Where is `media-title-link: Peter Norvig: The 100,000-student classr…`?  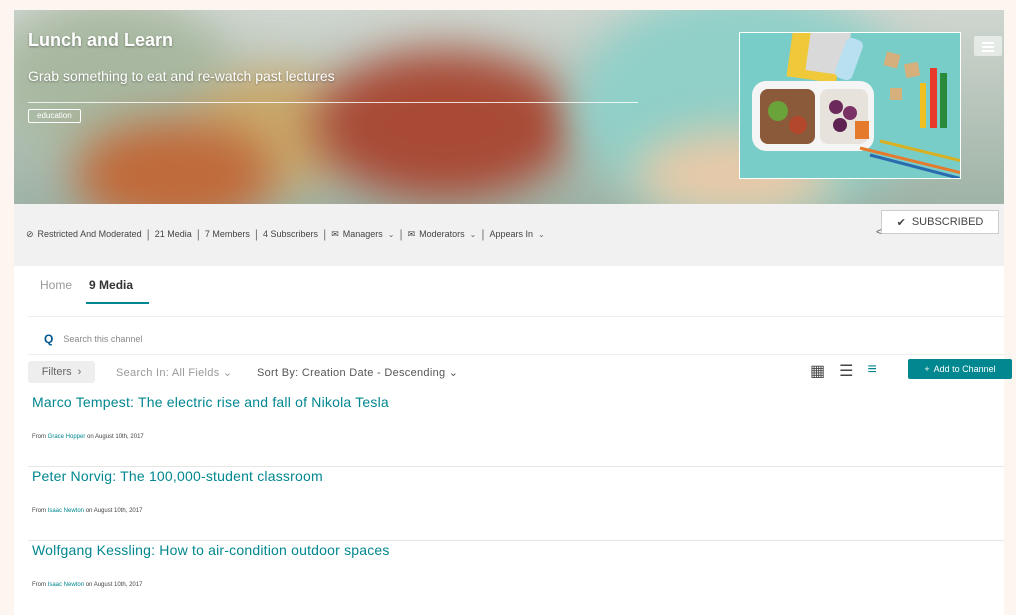 media-title-link: Peter Norvig: The 100,000-student classr… is located at coordinates (518, 476).